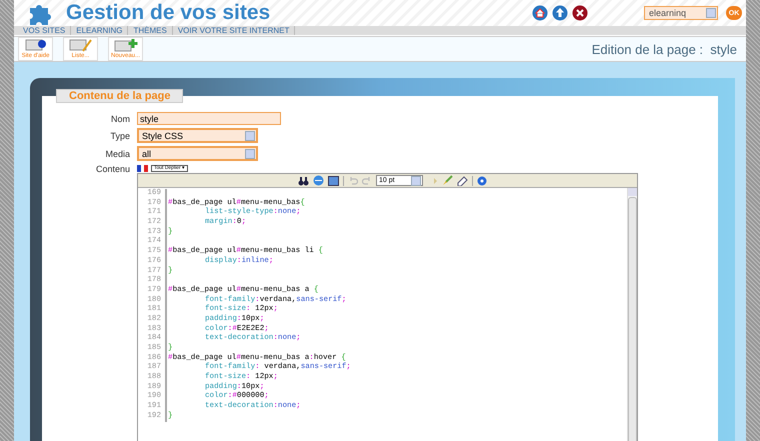 Image resolution: width=760 pixels, height=441 pixels. I want to click on page-heading: Edition de la page : style, so click(664, 49).